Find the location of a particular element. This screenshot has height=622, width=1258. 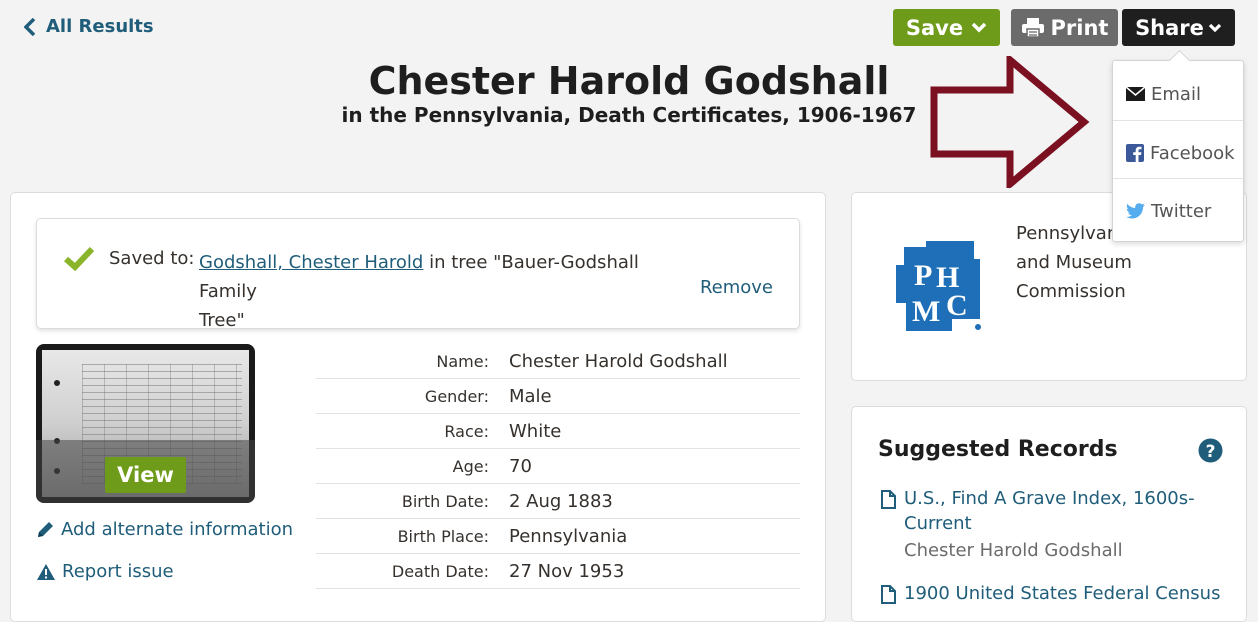

help-icon: ? is located at coordinates (1210, 450).